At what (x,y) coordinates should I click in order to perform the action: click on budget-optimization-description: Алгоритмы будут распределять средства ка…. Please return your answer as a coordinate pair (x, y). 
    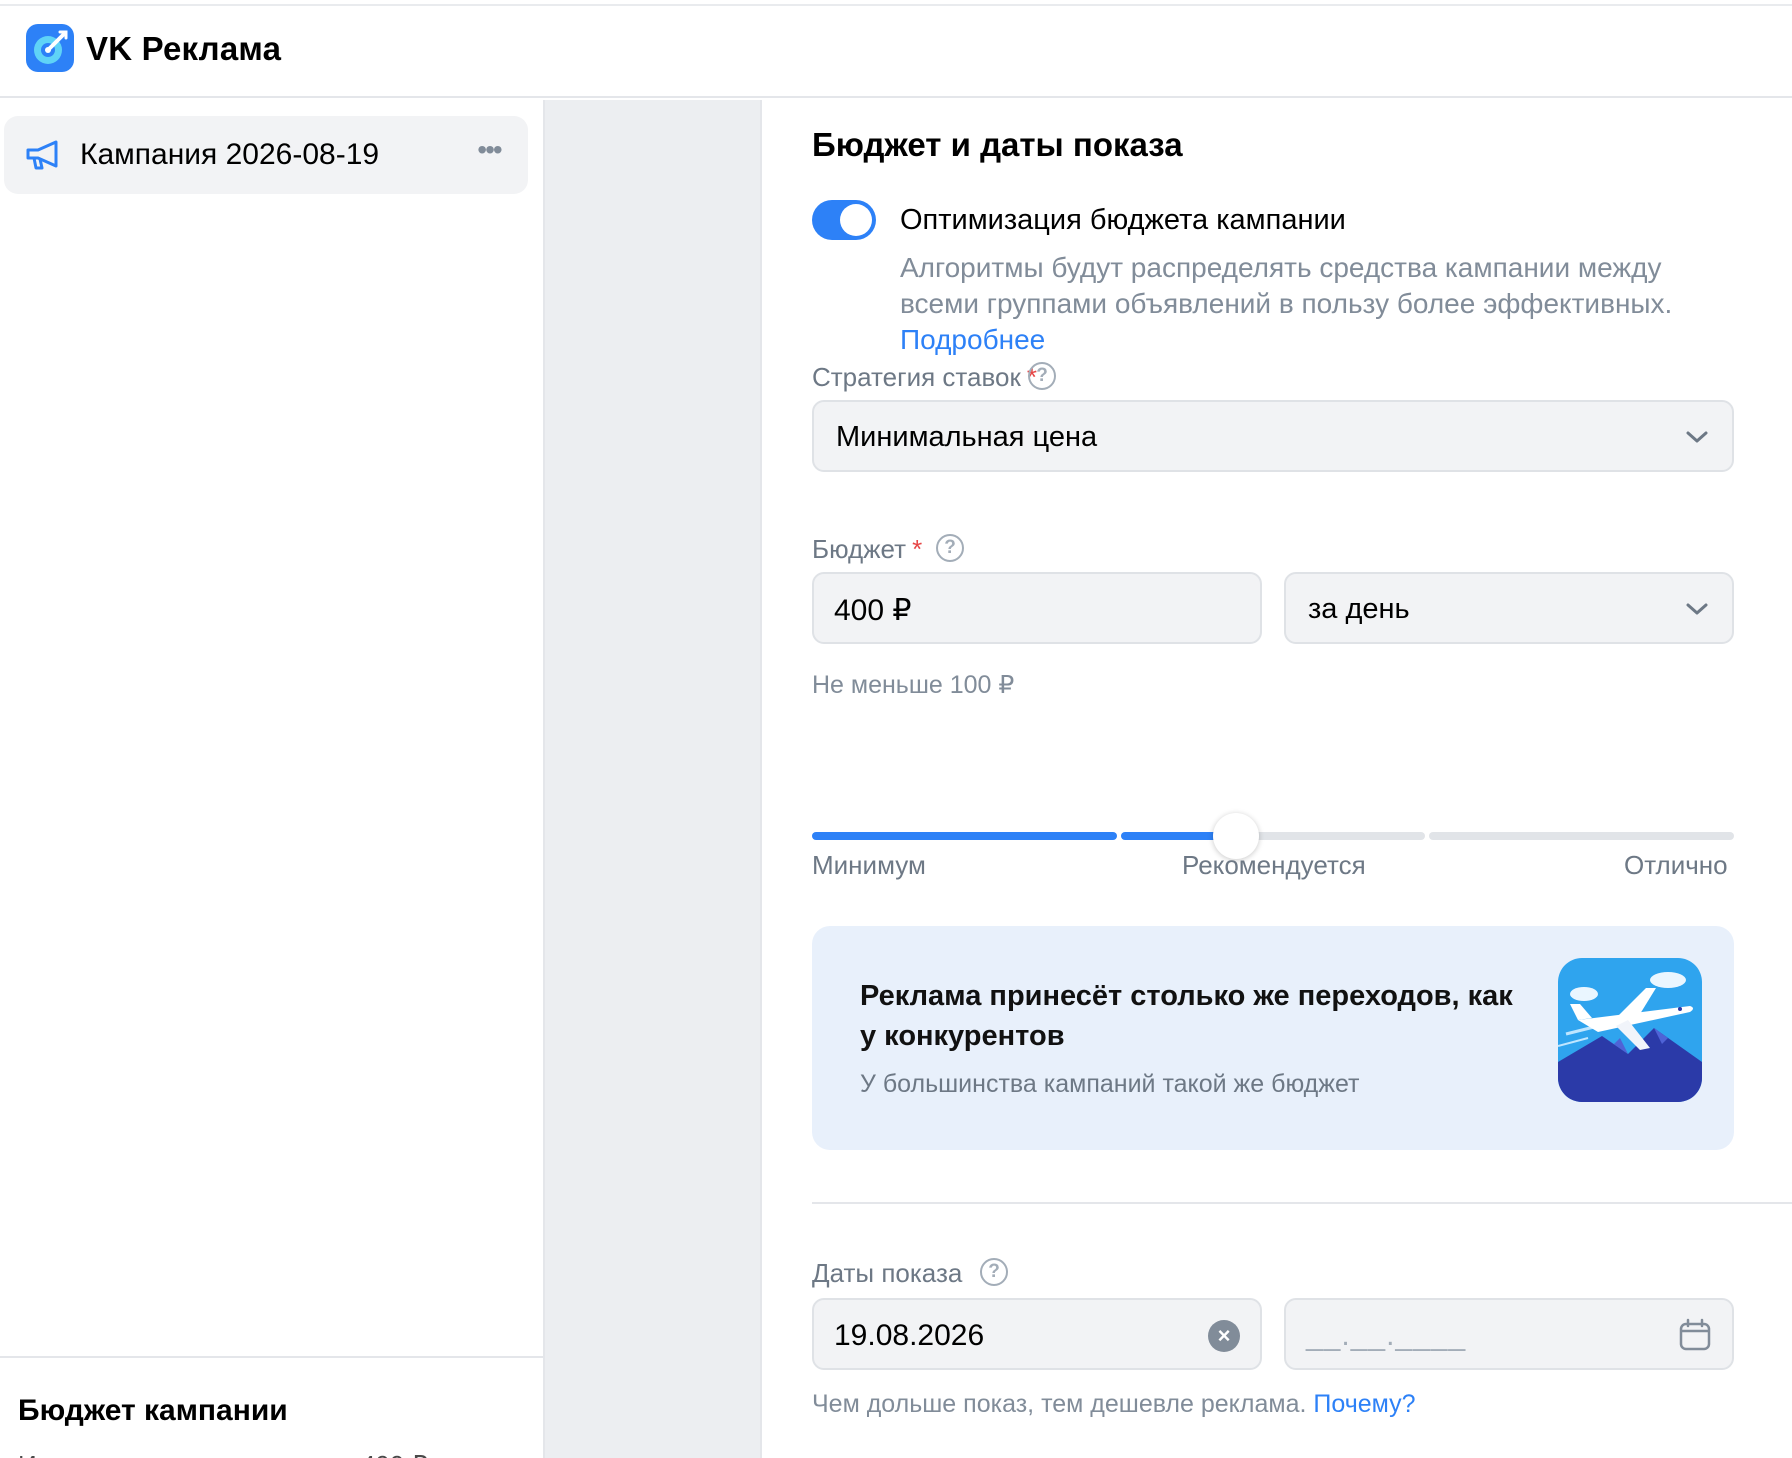
    Looking at the image, I should click on (1320, 304).